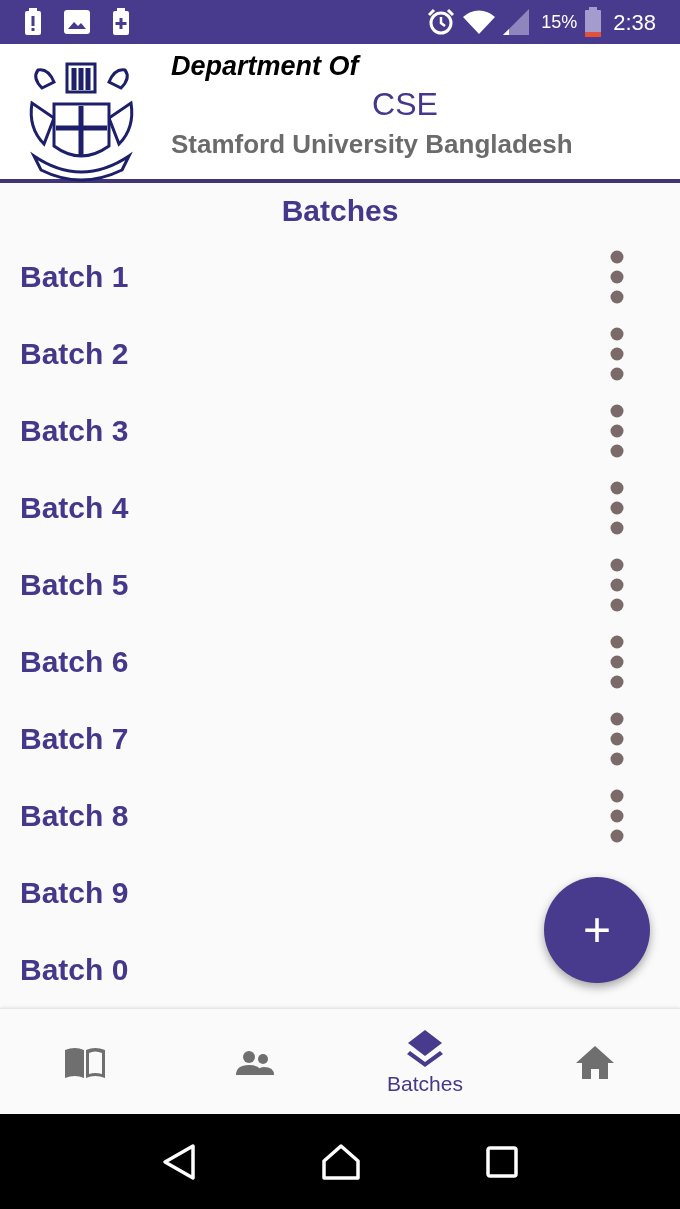 The height and width of the screenshot is (1209, 680). What do you see at coordinates (74, 430) in the screenshot?
I see `batch-item: Batch 3` at bounding box center [74, 430].